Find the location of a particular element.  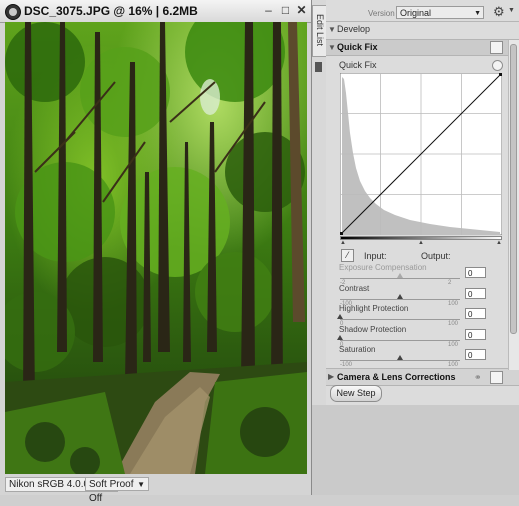

close-icon: ✕ is located at coordinates (301, 10).